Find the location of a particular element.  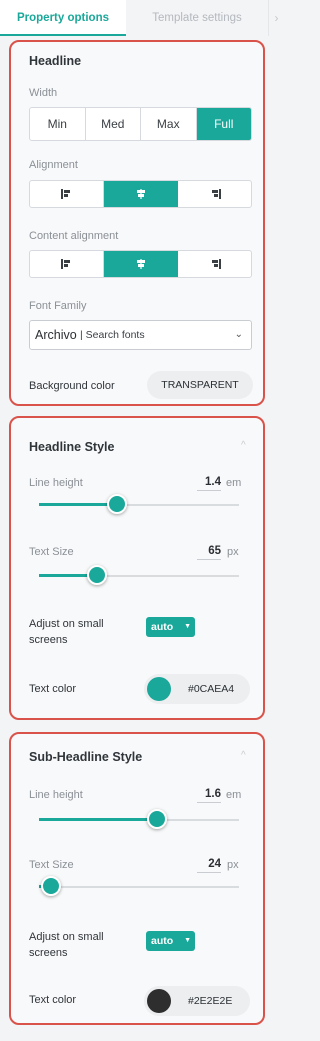

panel-title: Sub-Headline Style is located at coordinates (86, 757).